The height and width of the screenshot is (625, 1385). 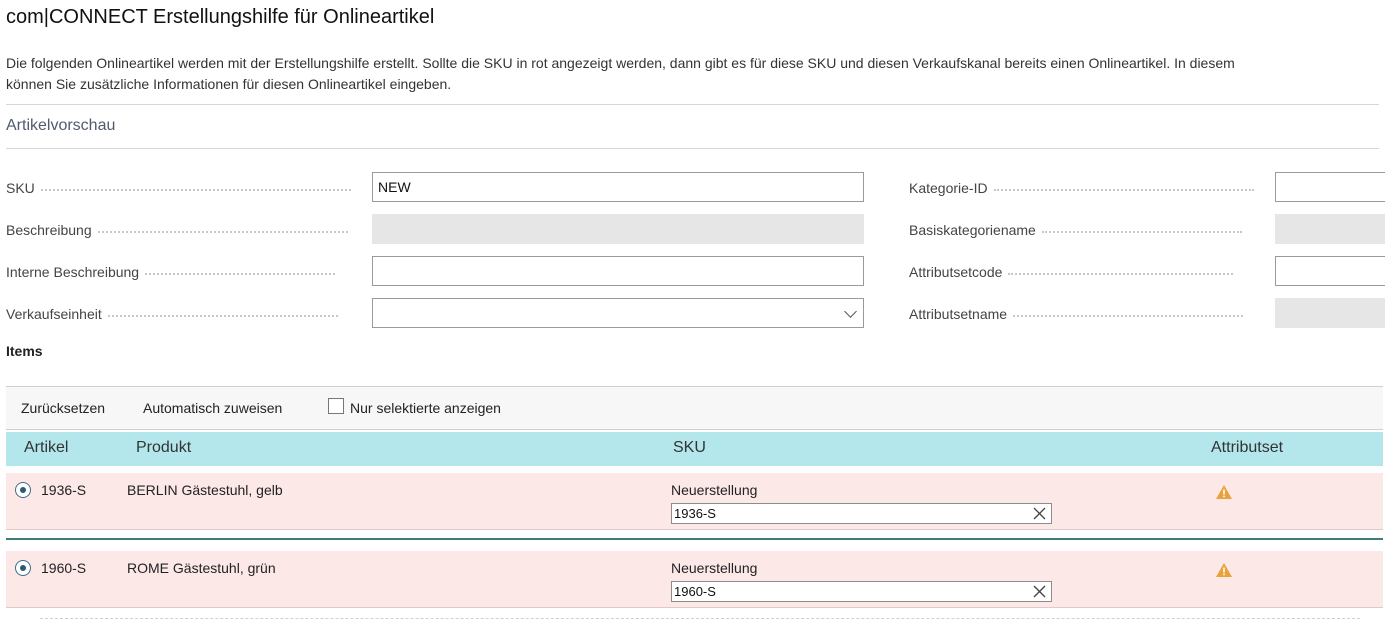 I want to click on table-header: Artikel Produkt SKU Attributset, so click(x=694, y=449).